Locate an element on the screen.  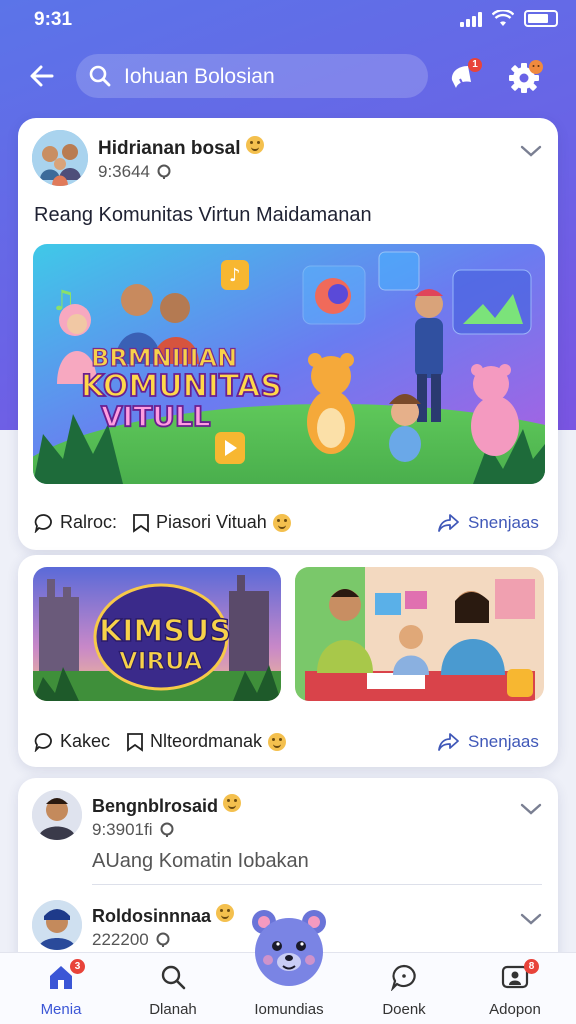
nav-label: Menia is located at coordinates (61, 1009).